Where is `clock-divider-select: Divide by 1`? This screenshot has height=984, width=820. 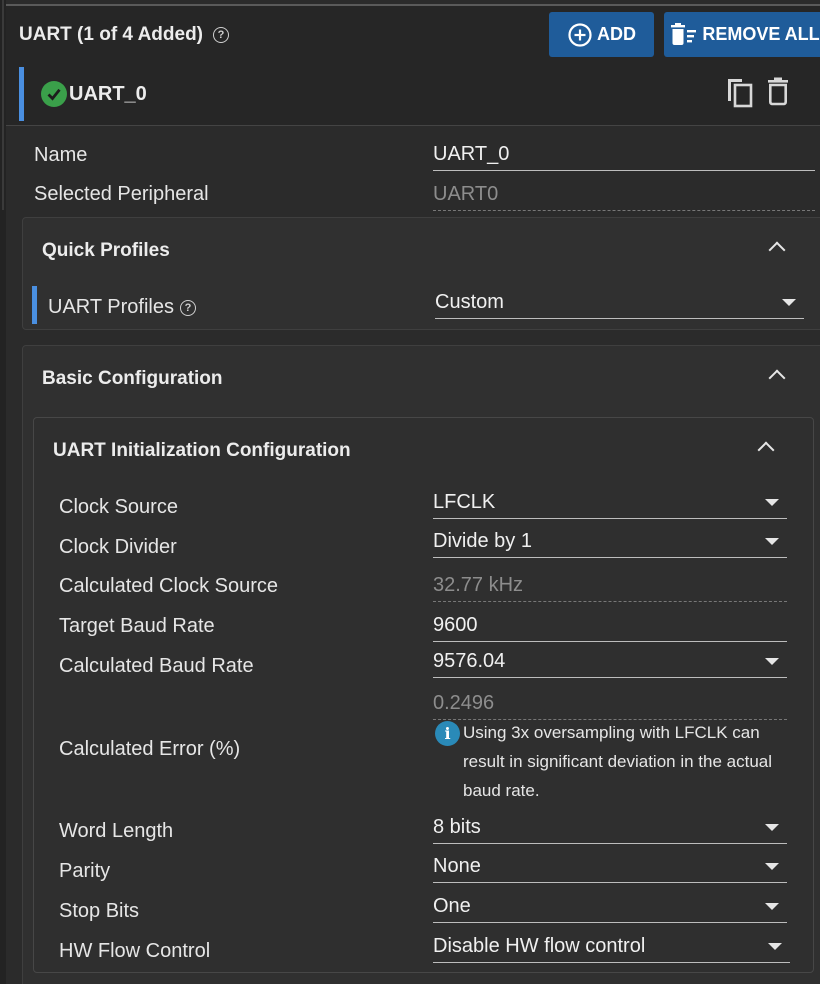
clock-divider-select: Divide by 1 is located at coordinates (610, 544).